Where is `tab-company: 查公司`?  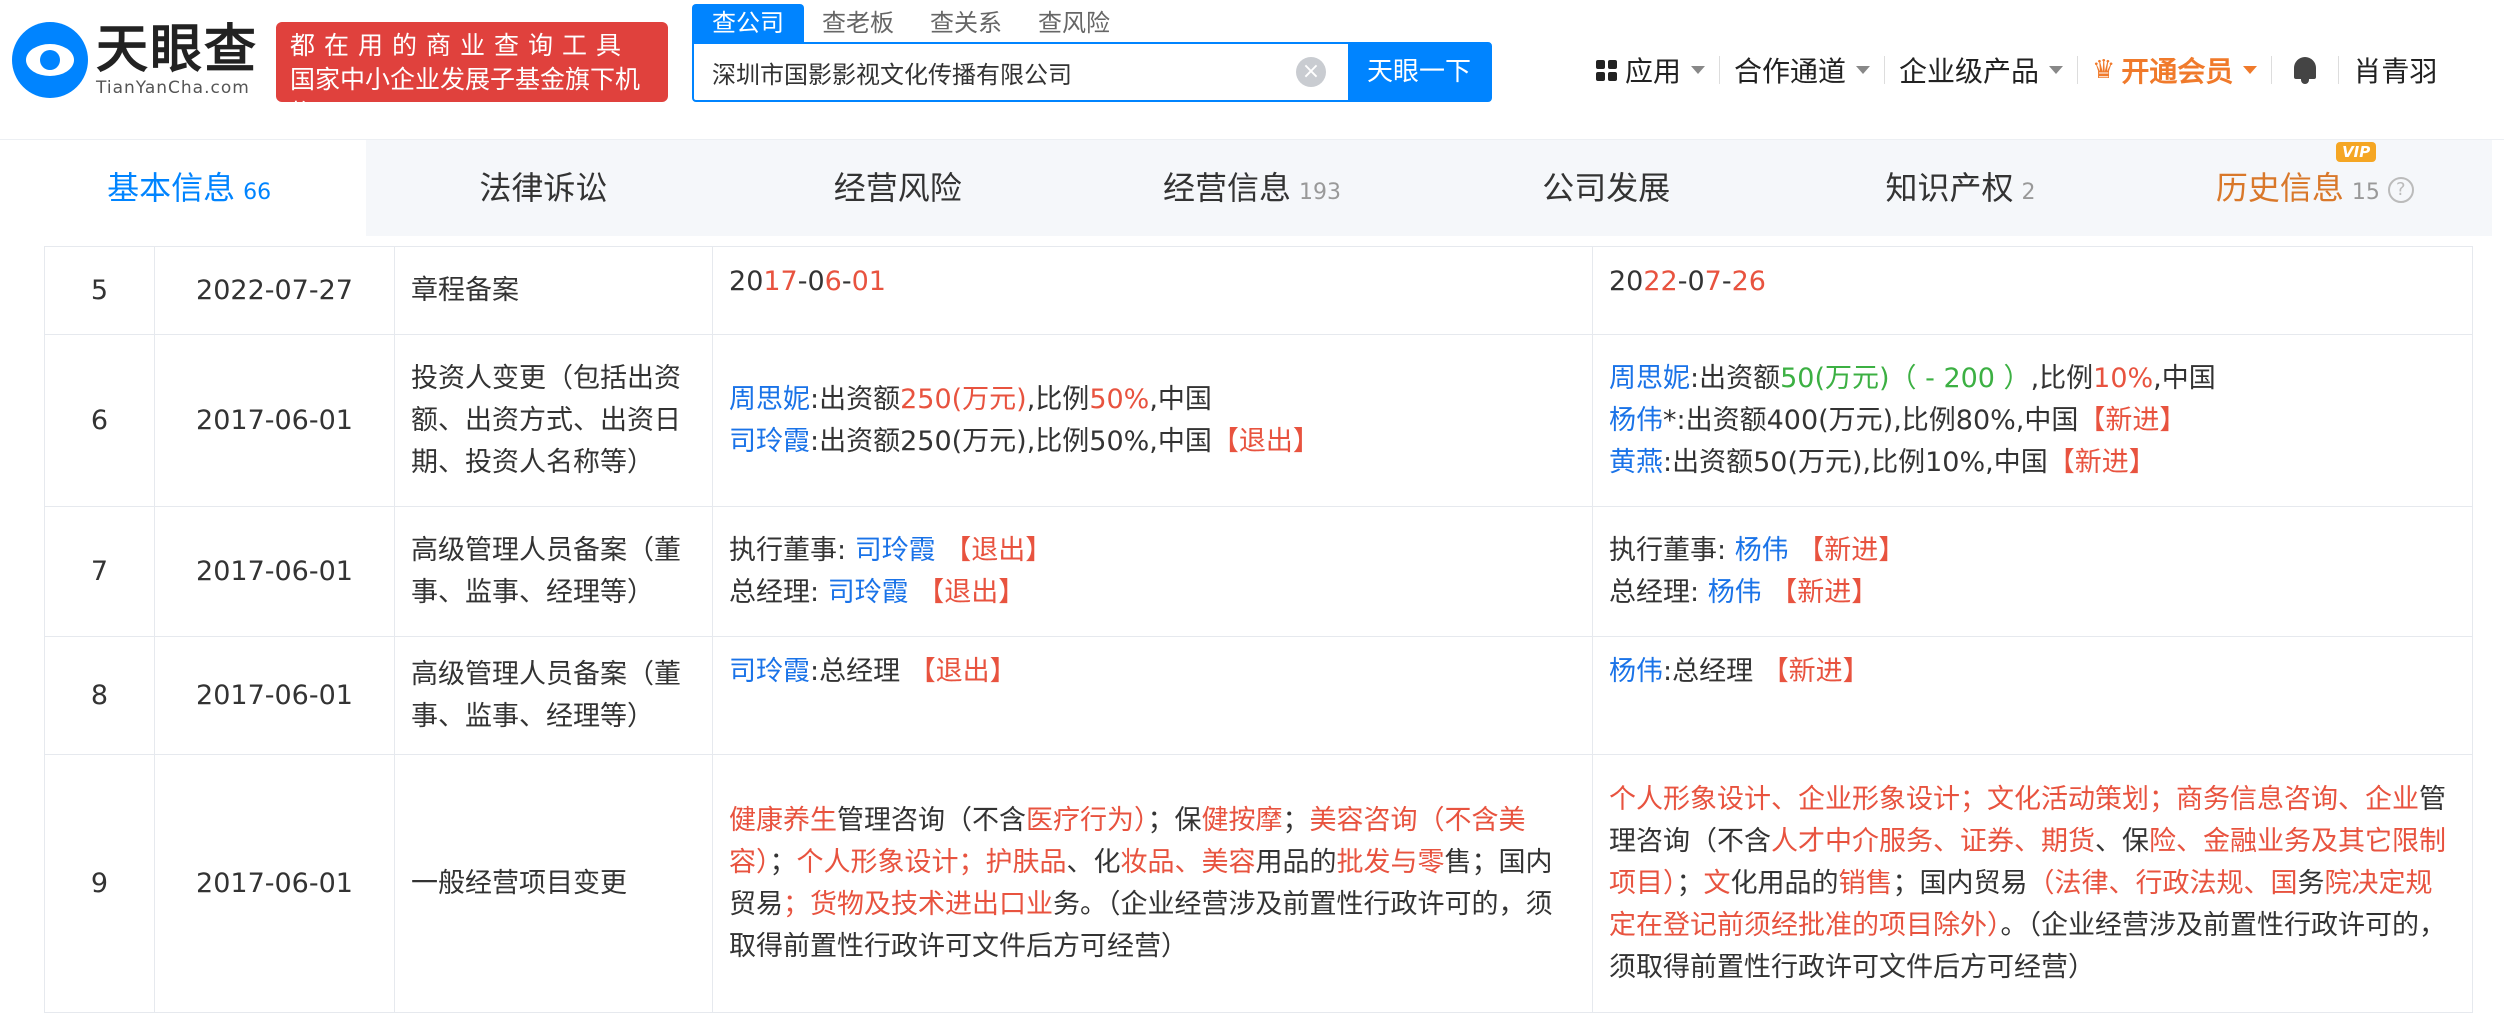
tab-company: 查公司 is located at coordinates (748, 23).